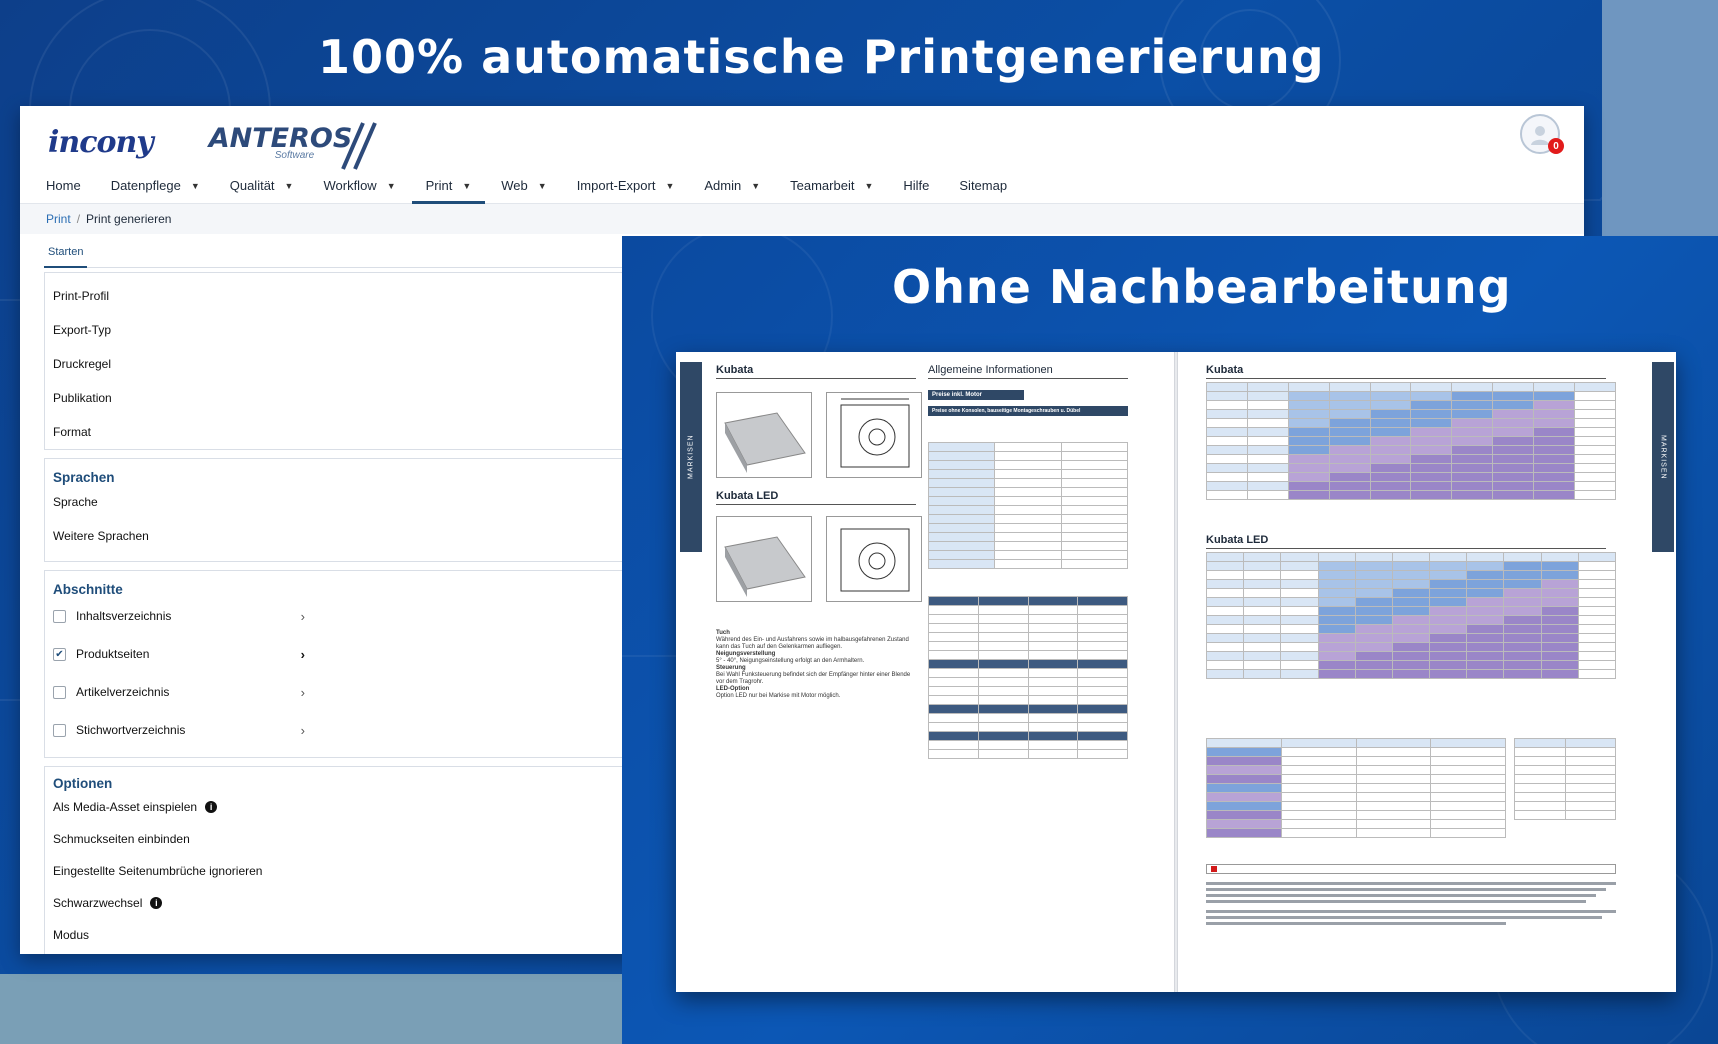  Describe the element at coordinates (916, 186) in the screenshot. I see `nav-item-hilfe: Hilfe` at that location.